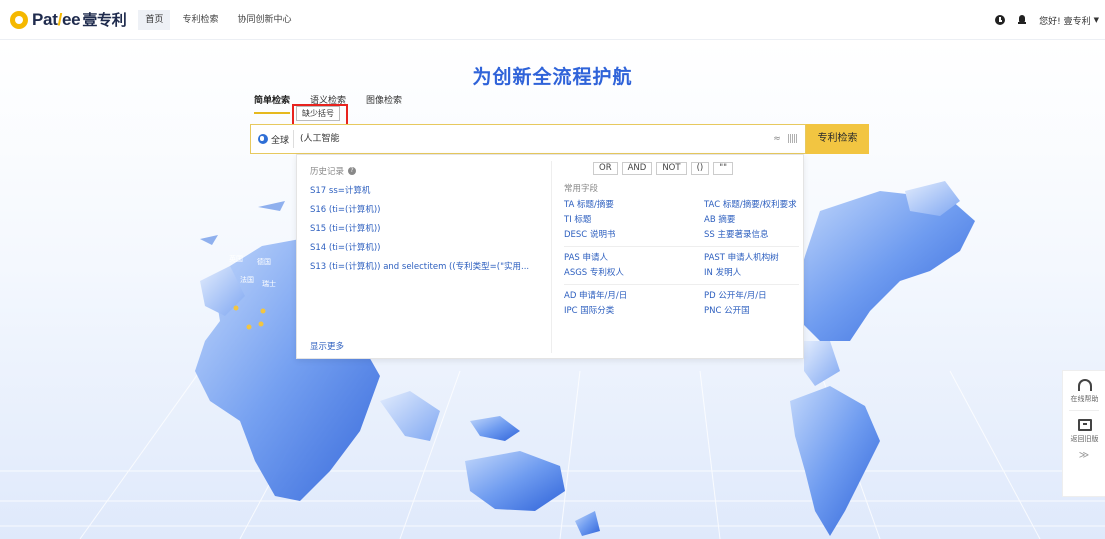 The width and height of the screenshot is (1105, 539). I want to click on operator-parens-button: (), so click(700, 168).